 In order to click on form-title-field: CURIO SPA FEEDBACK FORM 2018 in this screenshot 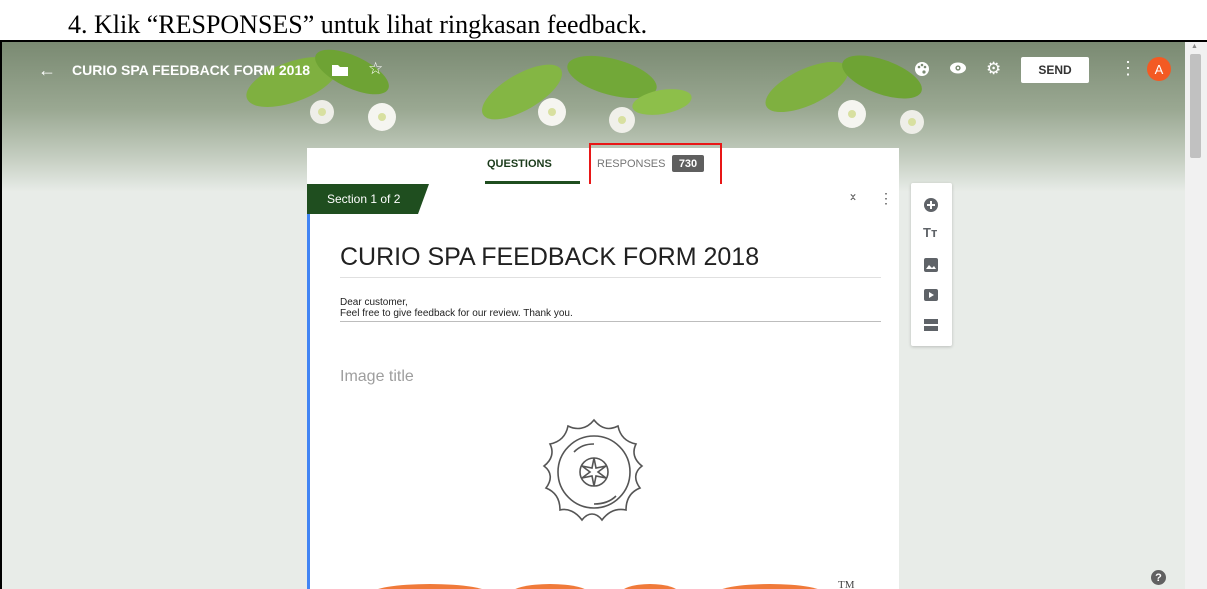, I will do `click(549, 257)`.